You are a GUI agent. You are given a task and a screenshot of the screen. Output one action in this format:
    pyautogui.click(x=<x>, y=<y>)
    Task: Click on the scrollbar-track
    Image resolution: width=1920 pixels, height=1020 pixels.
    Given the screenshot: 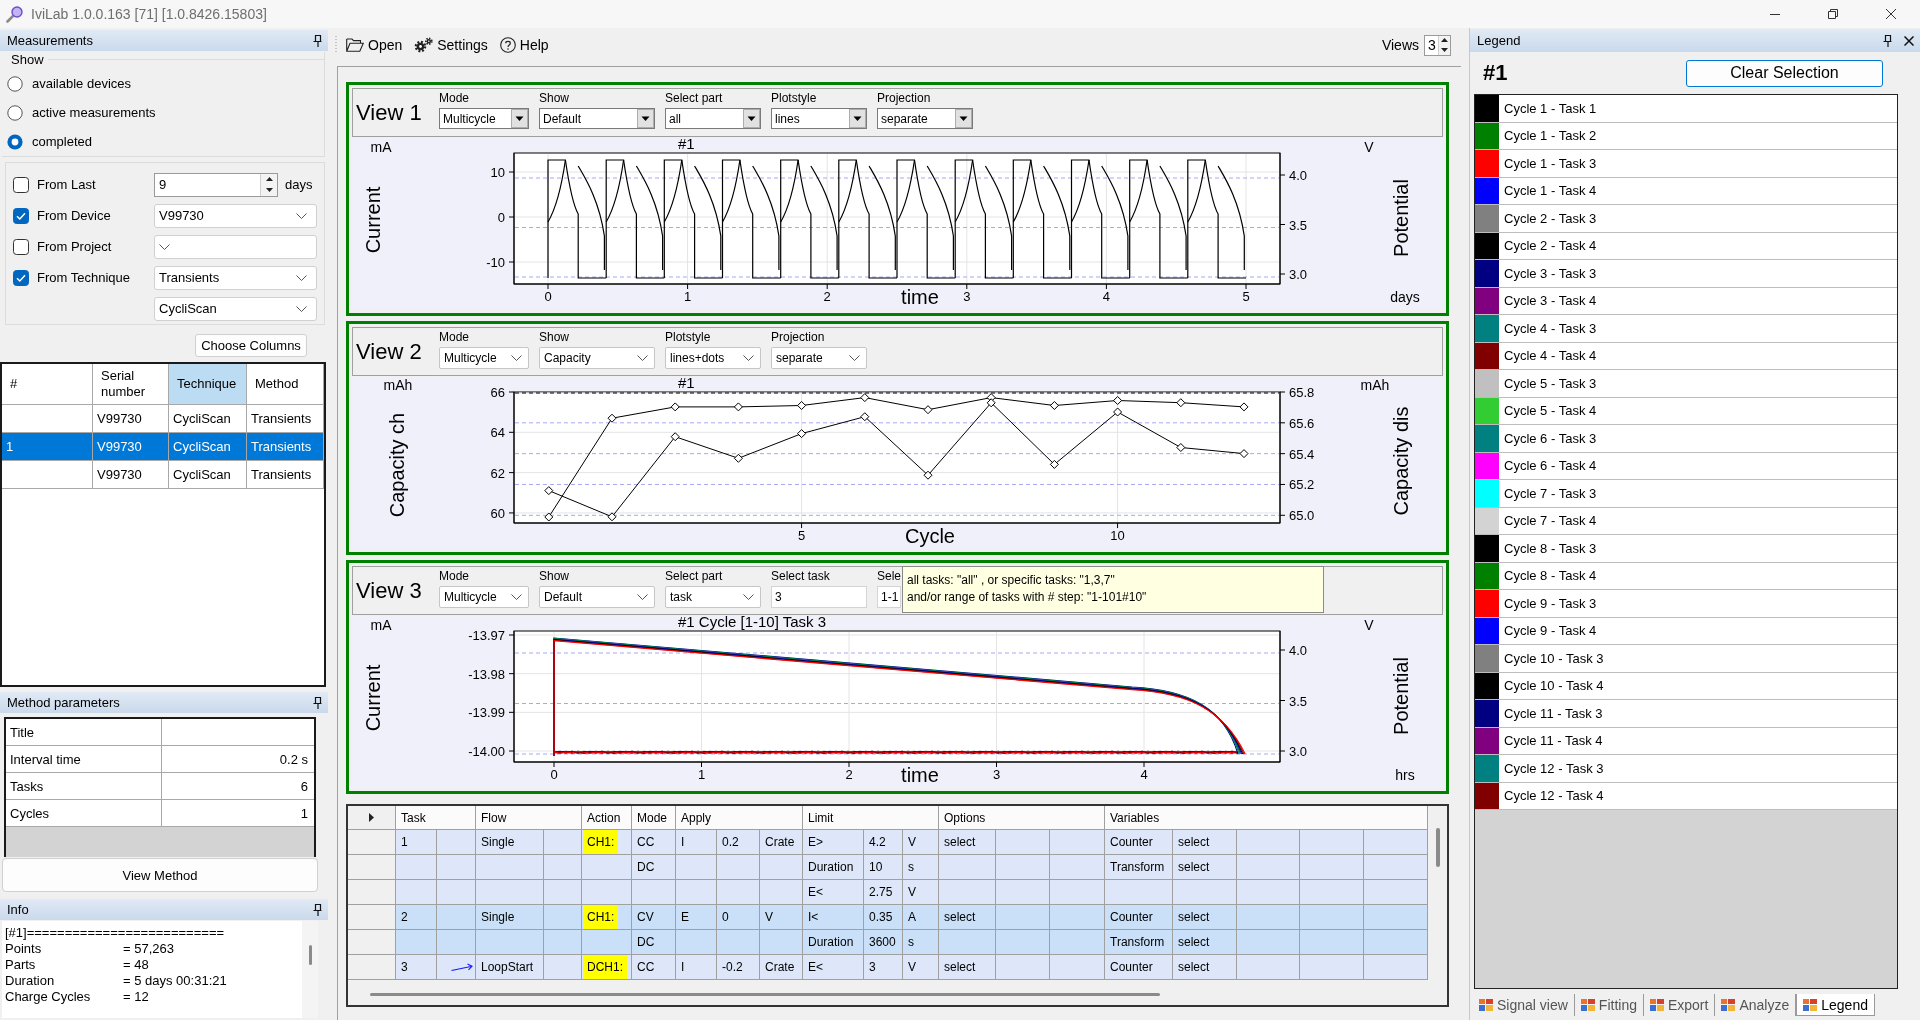 What is the action you would take?
    pyautogui.click(x=310, y=969)
    